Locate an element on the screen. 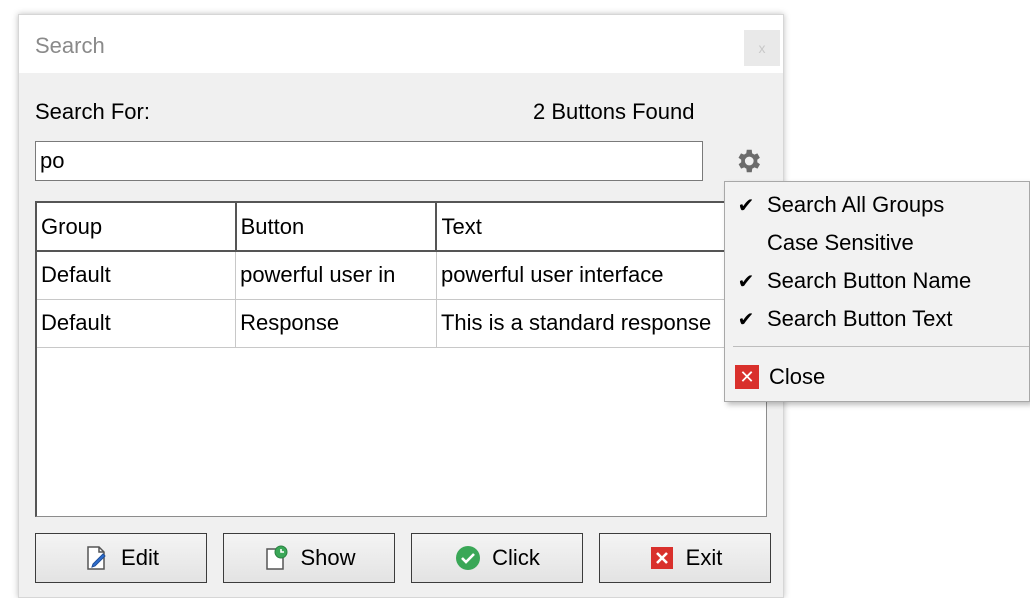 This screenshot has width=1030, height=598. click-button-label: Click is located at coordinates (516, 557).